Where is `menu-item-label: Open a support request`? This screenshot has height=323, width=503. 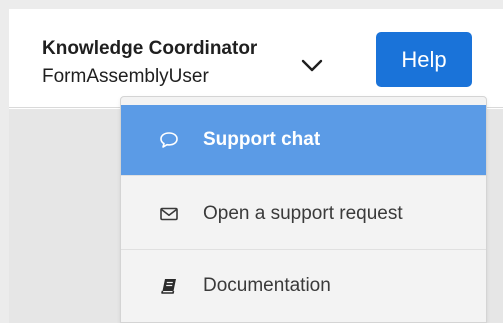 menu-item-label: Open a support request is located at coordinates (303, 213).